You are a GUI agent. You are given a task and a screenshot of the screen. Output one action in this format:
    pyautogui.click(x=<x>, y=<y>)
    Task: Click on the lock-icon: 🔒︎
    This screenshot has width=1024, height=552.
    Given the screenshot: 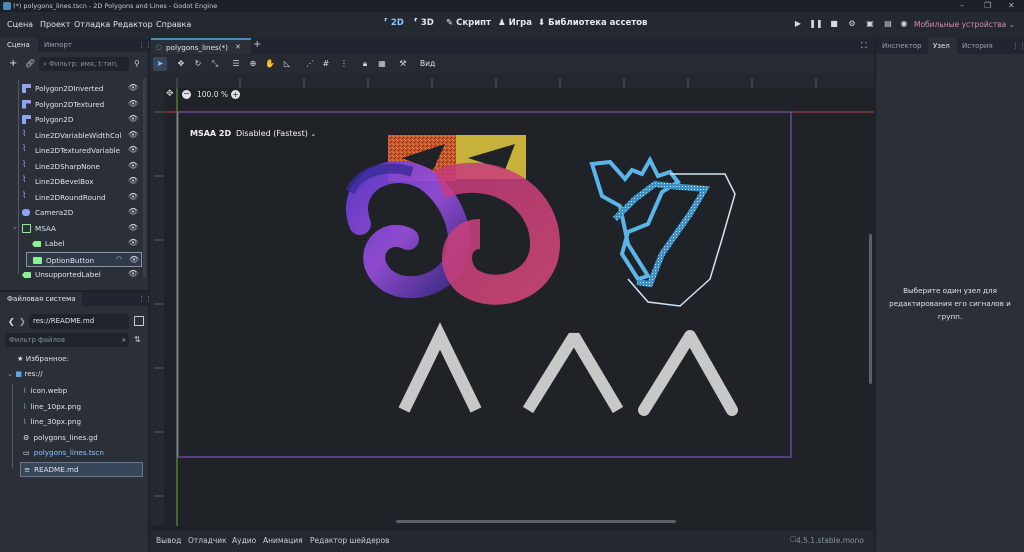 What is the action you would take?
    pyautogui.click(x=365, y=64)
    